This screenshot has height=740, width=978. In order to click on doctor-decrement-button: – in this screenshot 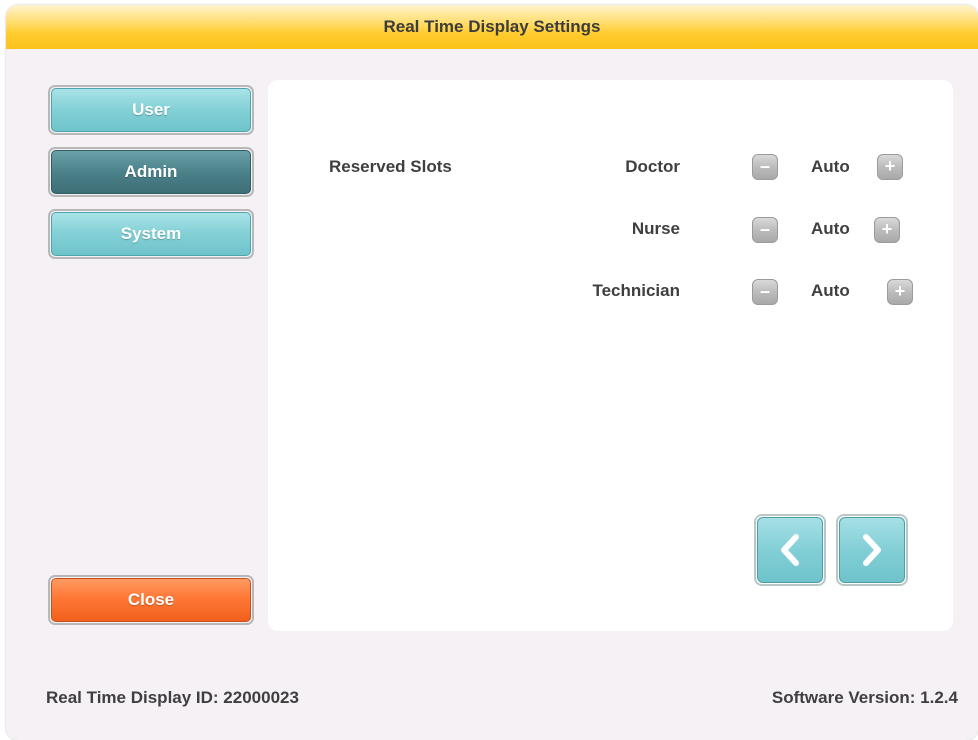, I will do `click(765, 167)`.